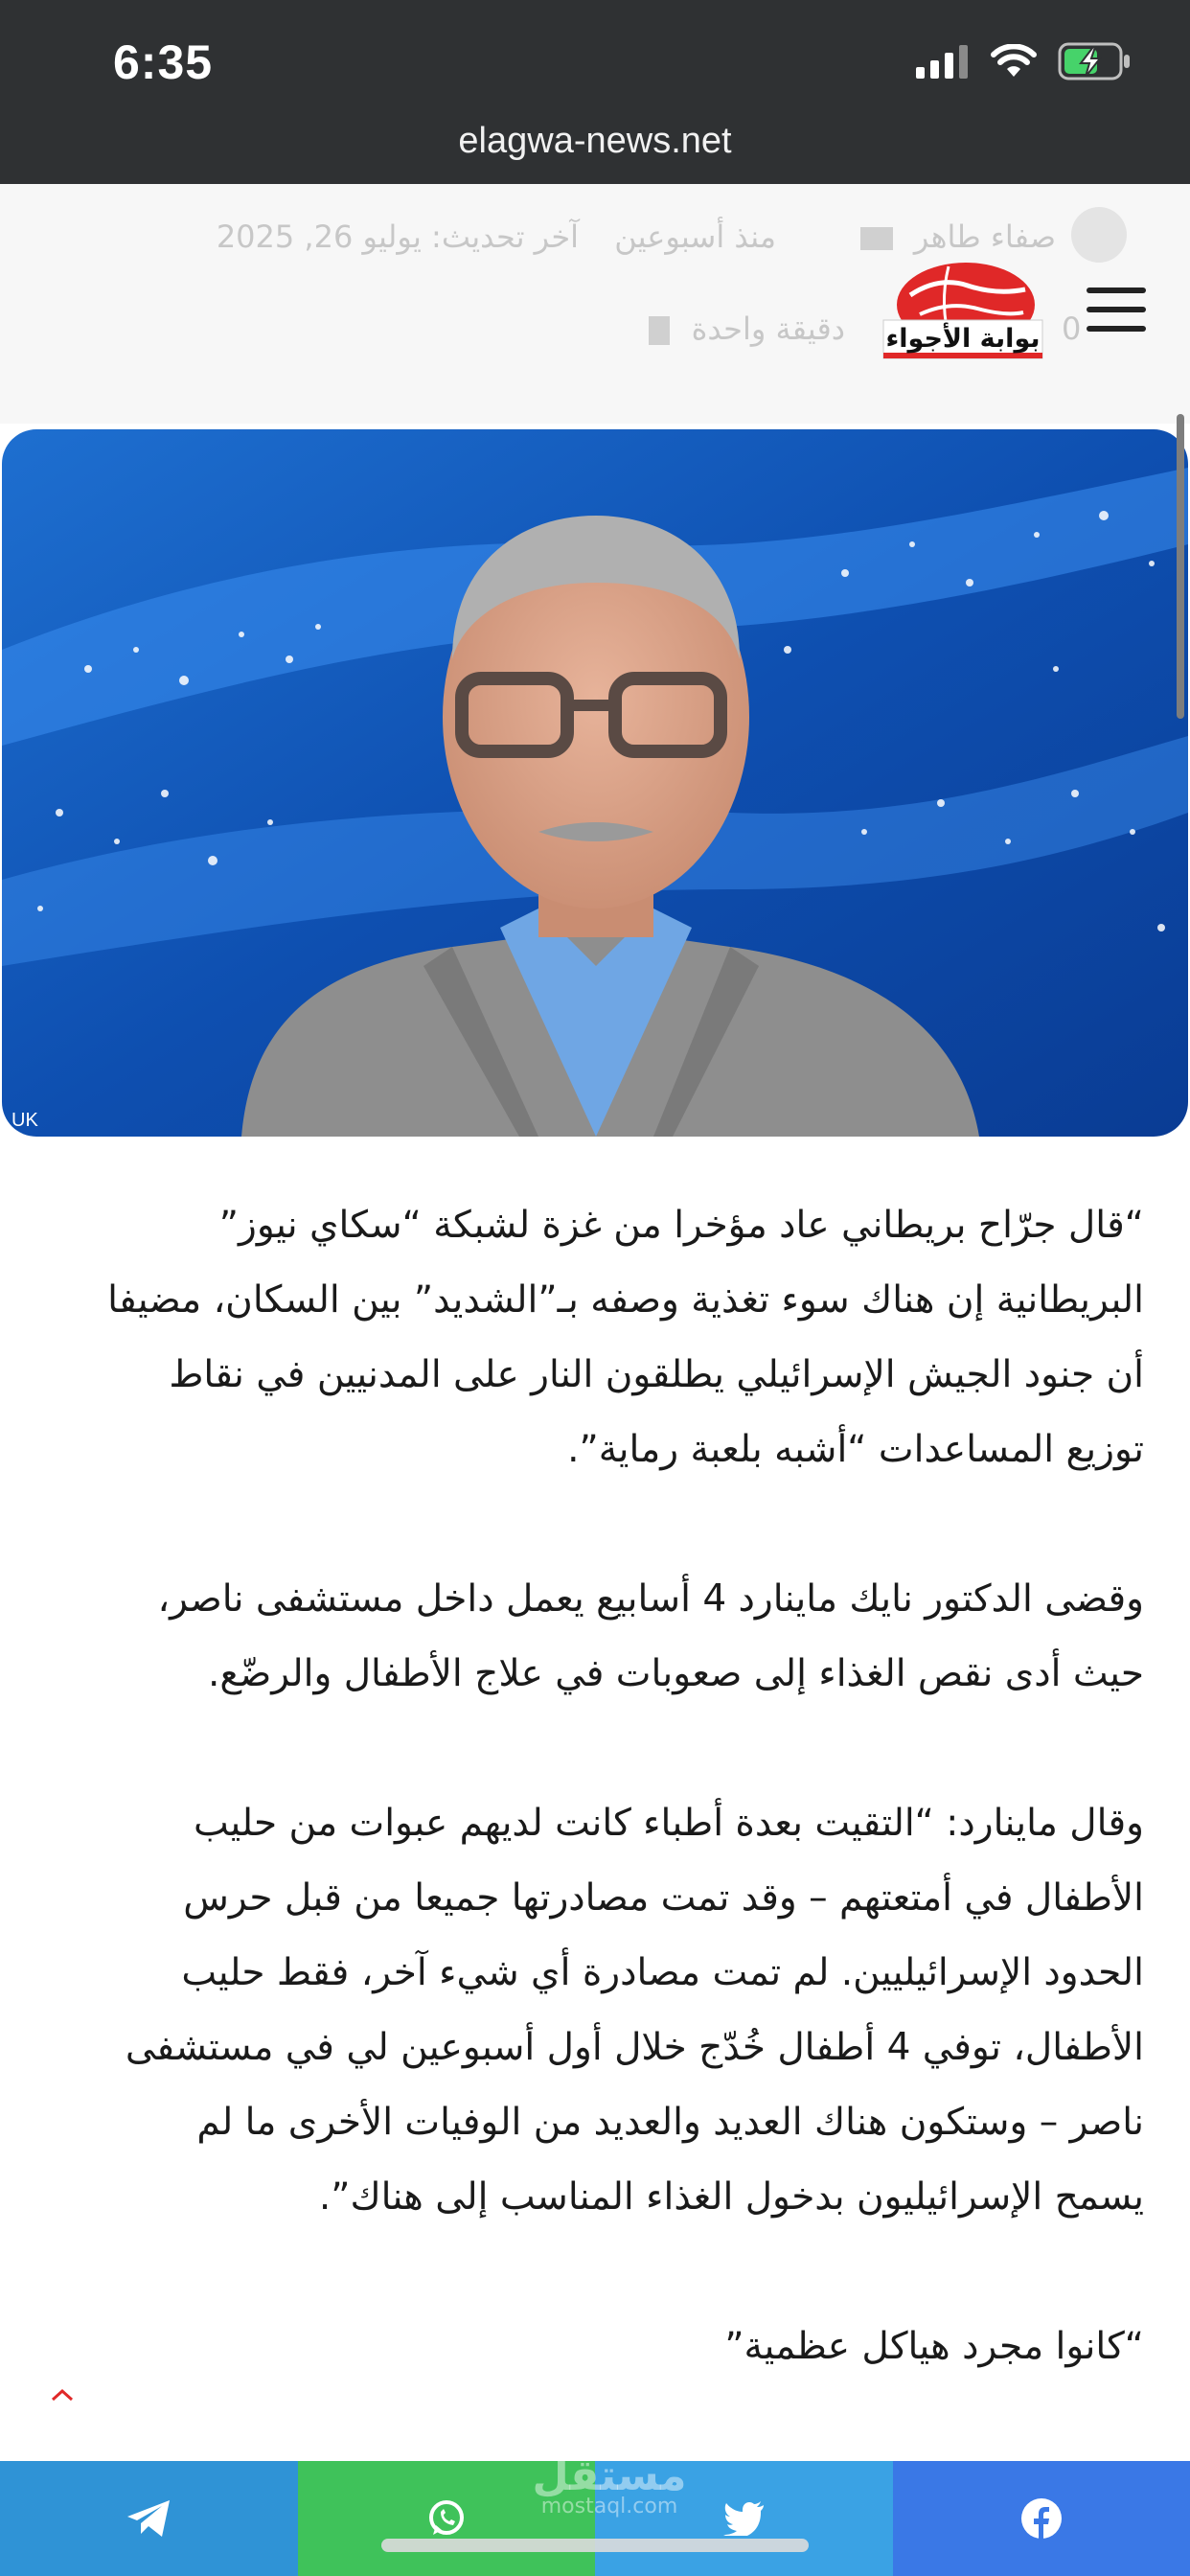 The width and height of the screenshot is (1190, 2576). I want to click on read-time: دقيقة واحدة, so click(747, 328).